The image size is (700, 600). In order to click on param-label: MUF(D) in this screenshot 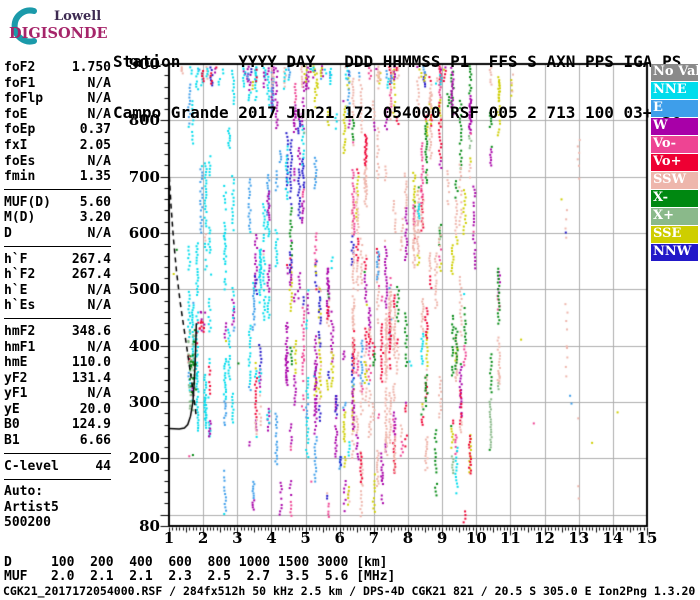, I will do `click(27, 202)`.